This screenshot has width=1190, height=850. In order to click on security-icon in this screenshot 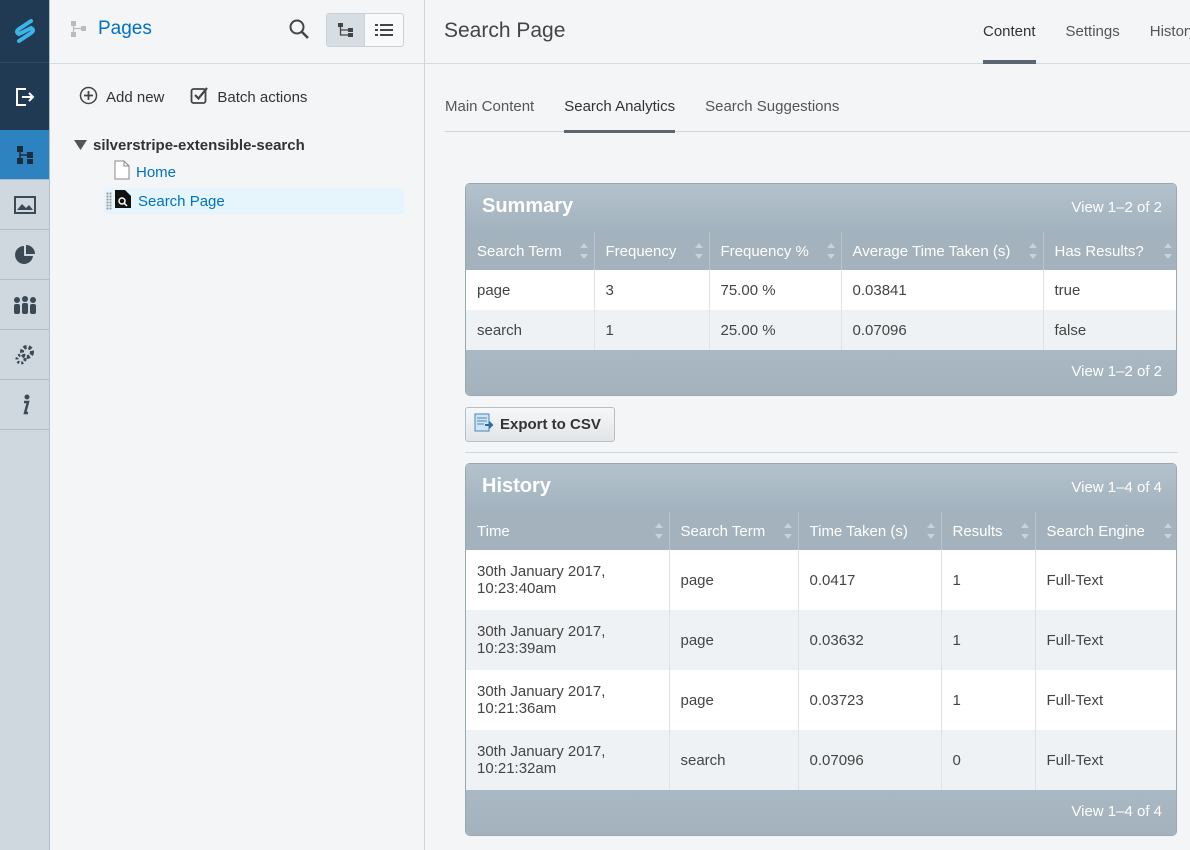, I will do `click(24, 305)`.